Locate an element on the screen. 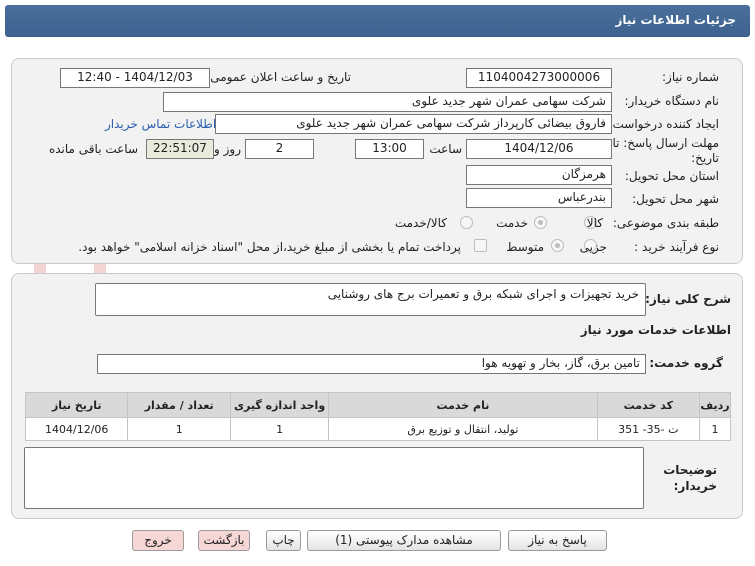 The height and width of the screenshot is (566, 755). title-bar: جزئيات اطلاعات نياز is located at coordinates (377, 22).